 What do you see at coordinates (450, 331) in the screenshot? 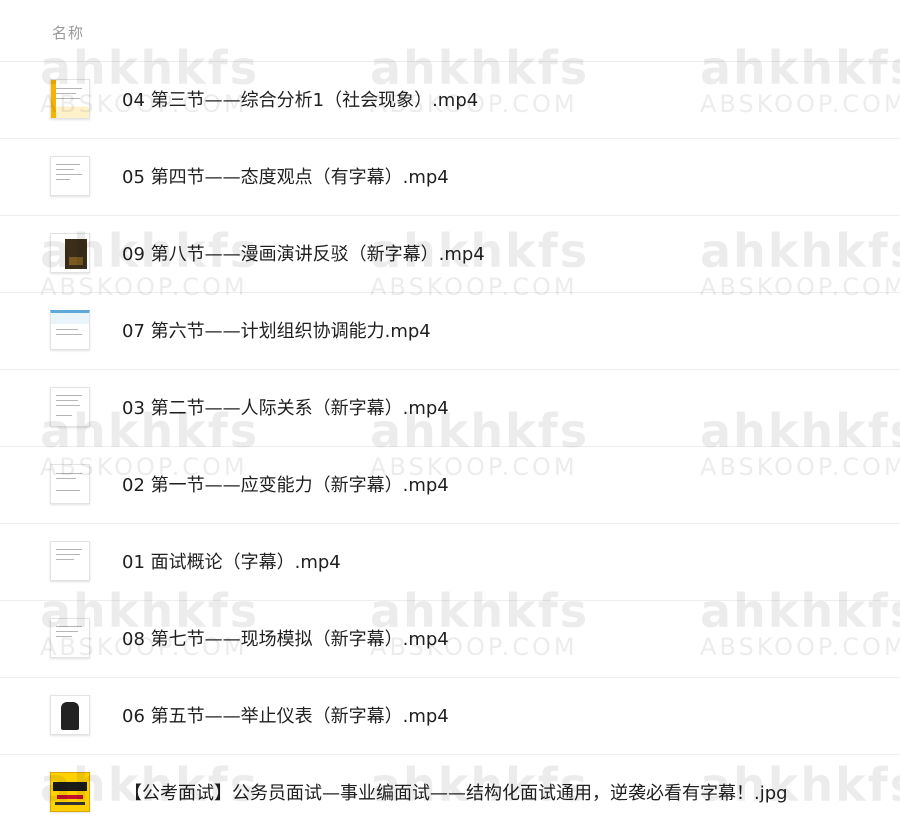
I see `file-row: 07 第六节——计划组织协调能力.mp4` at bounding box center [450, 331].